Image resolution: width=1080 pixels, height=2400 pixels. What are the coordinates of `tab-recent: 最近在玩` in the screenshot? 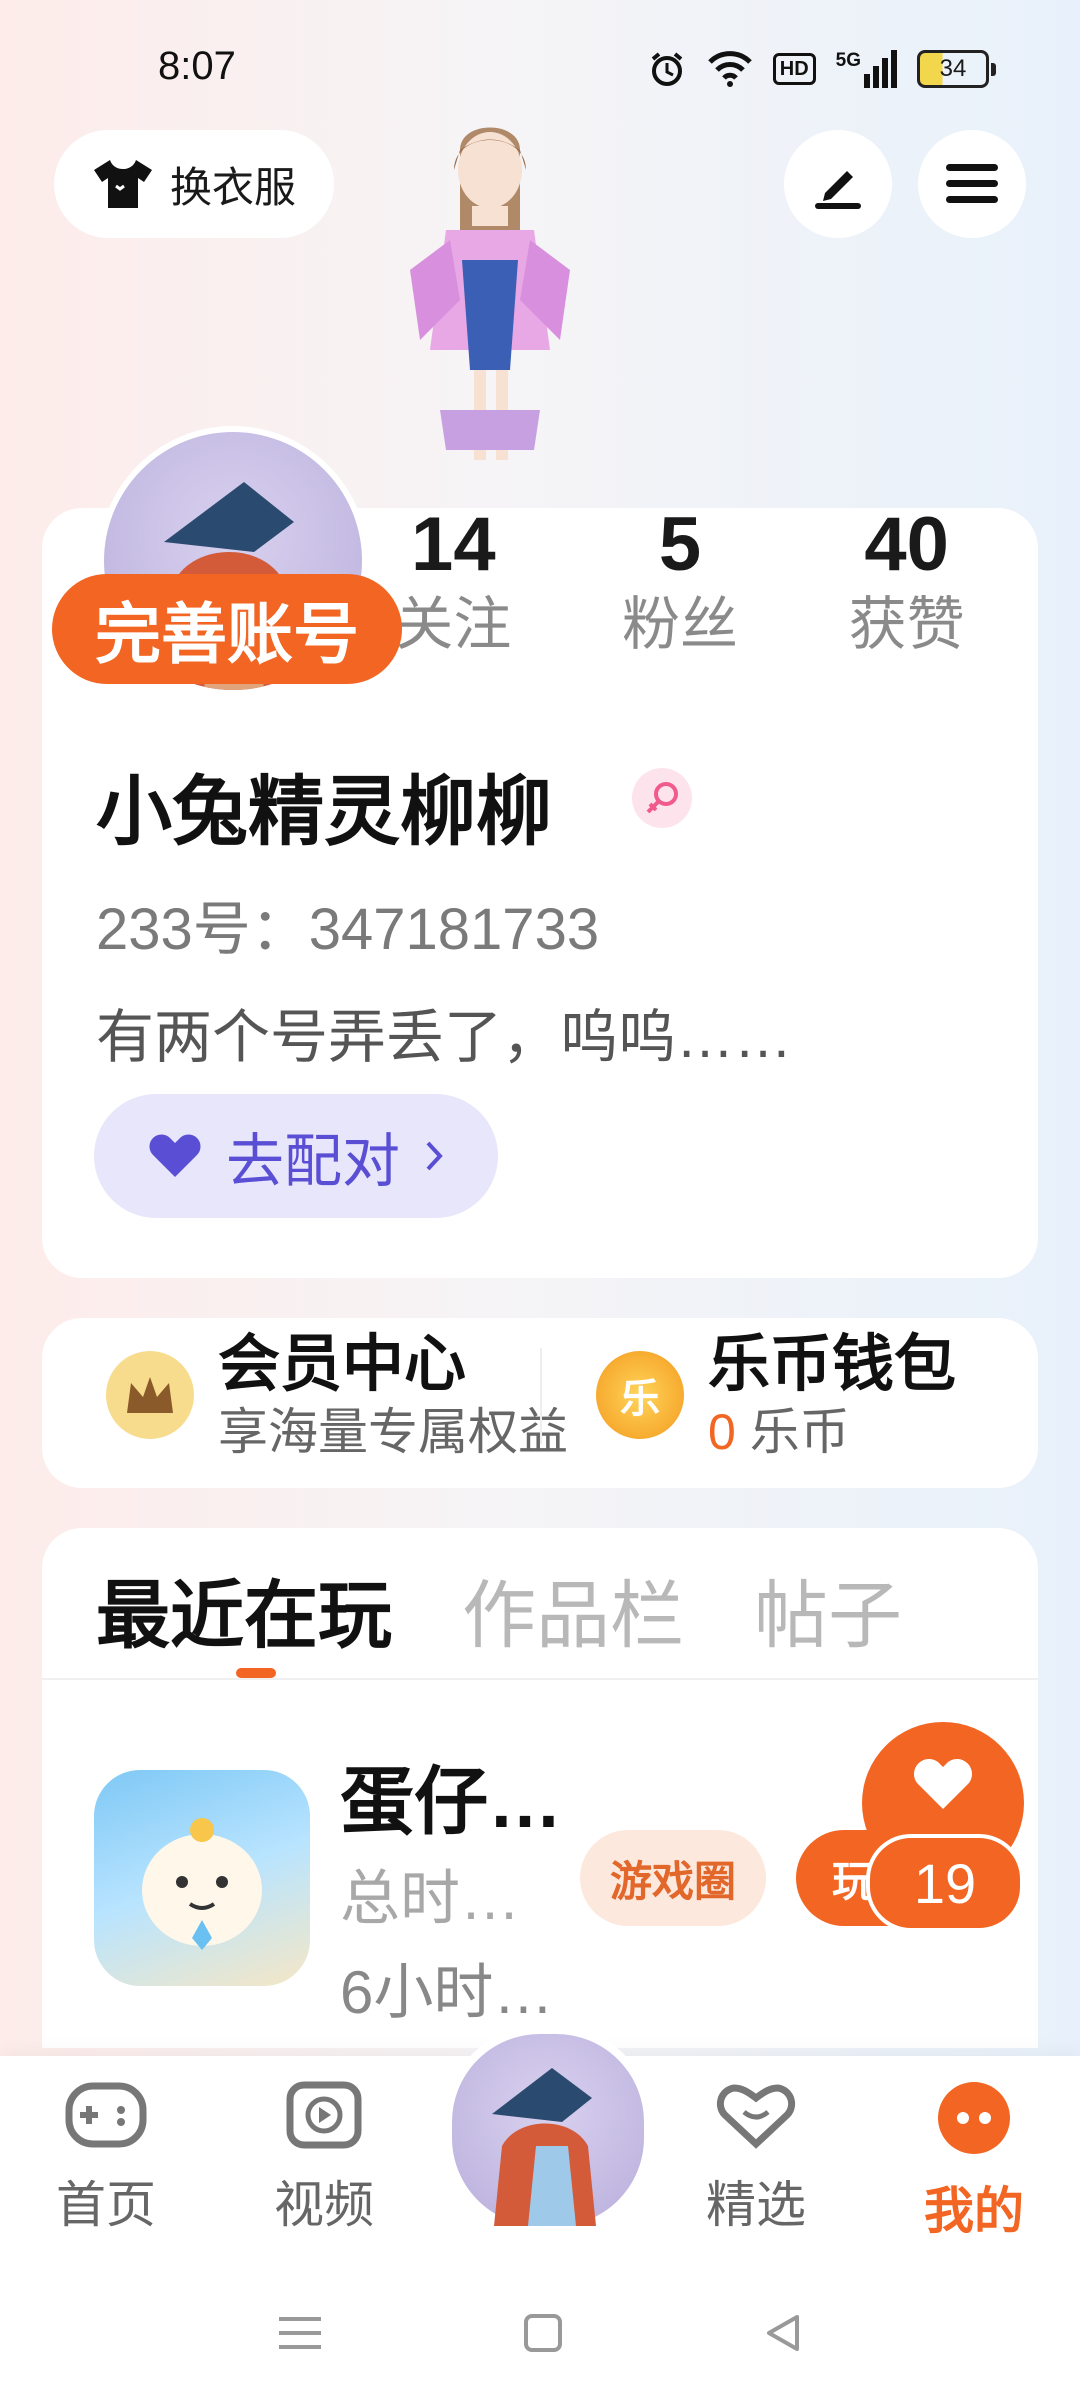 It's located at (244, 1609).